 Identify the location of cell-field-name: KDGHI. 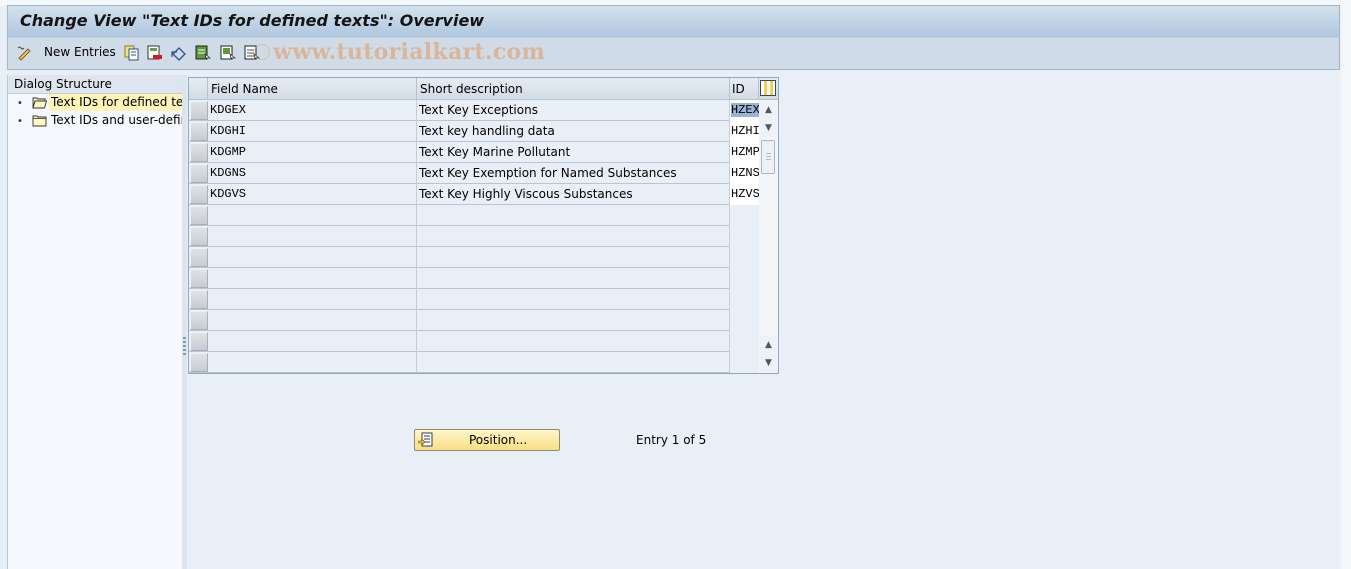
(312, 131).